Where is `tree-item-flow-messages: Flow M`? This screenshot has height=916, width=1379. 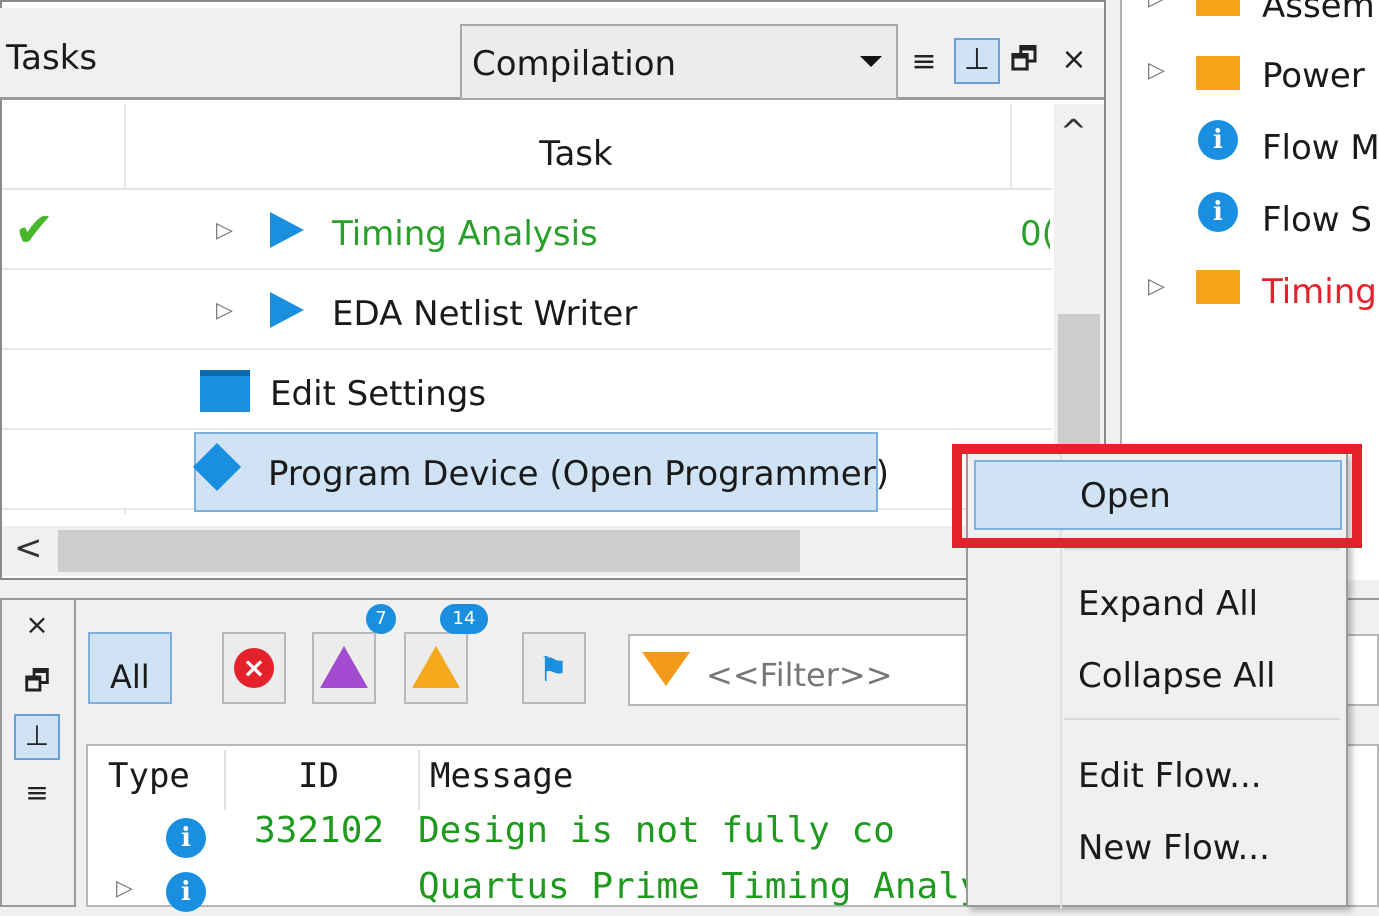
tree-item-flow-messages: Flow M is located at coordinates (1320, 148).